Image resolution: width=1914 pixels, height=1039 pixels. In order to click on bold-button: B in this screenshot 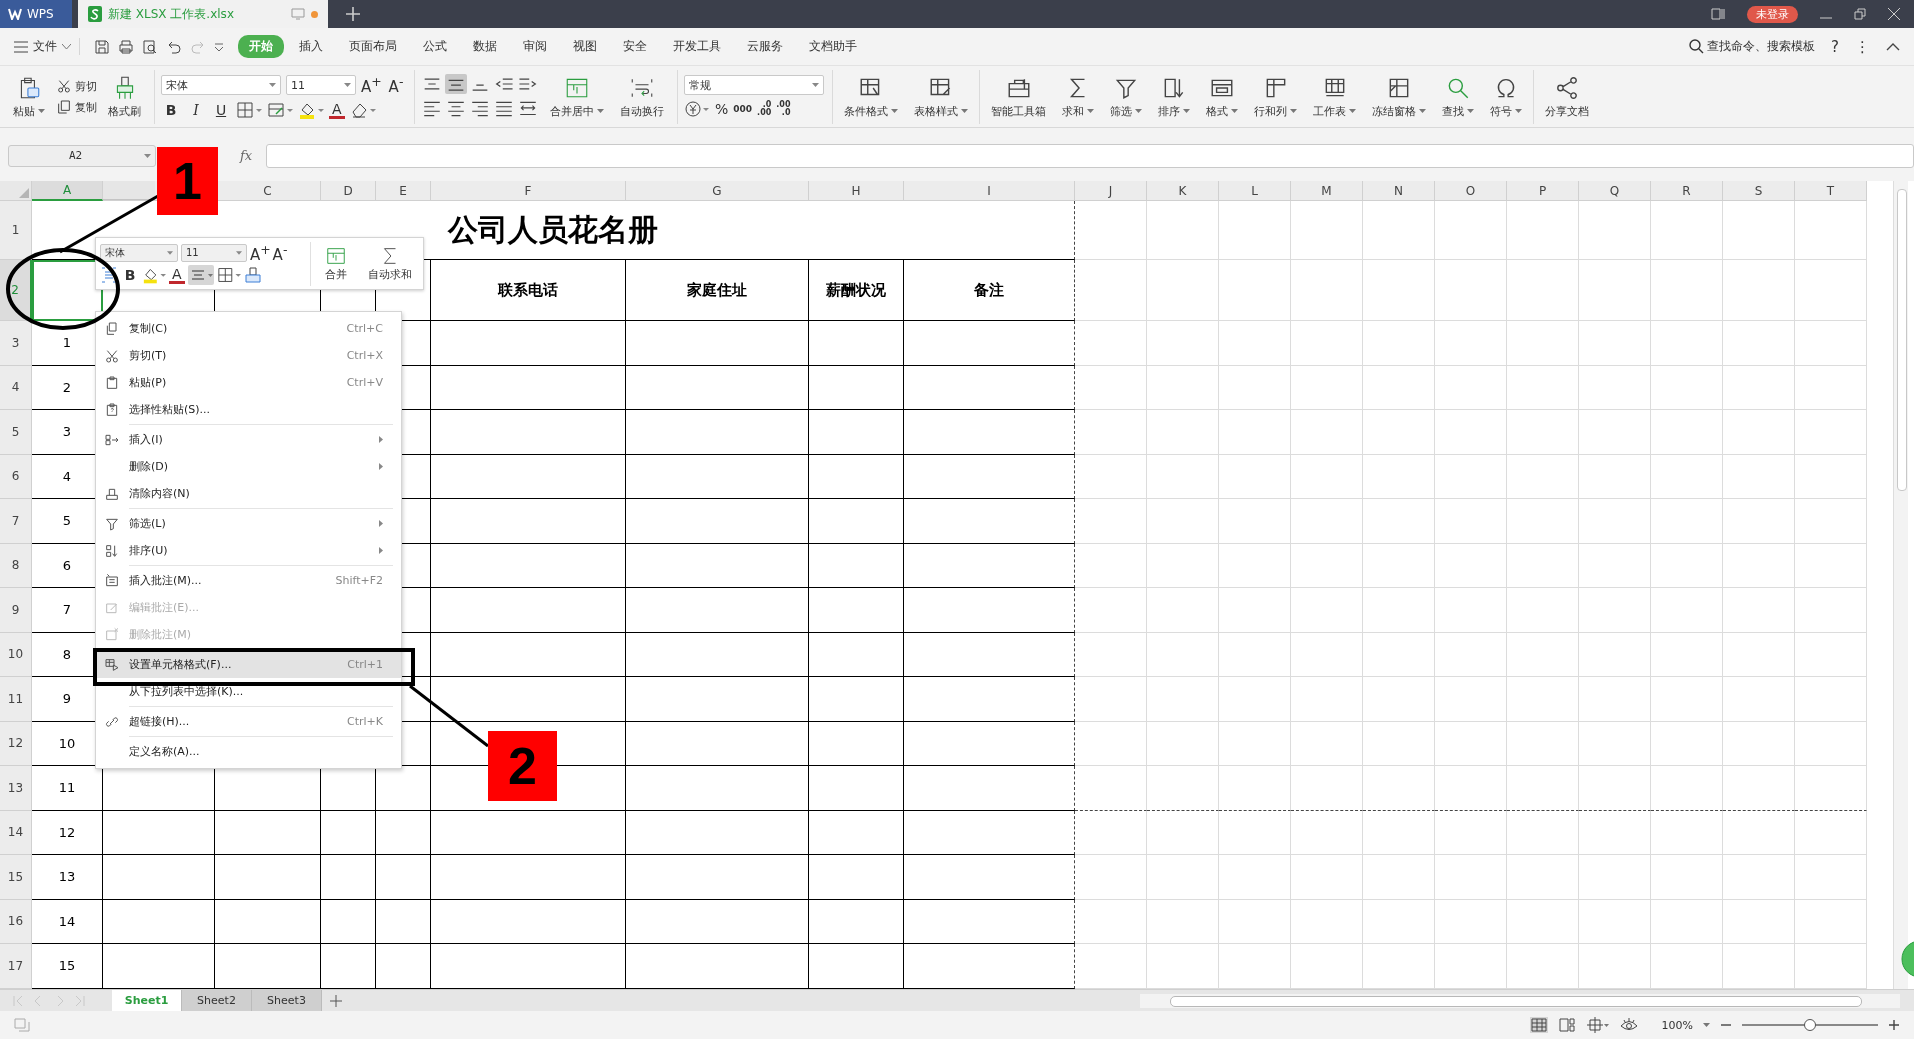, I will do `click(130, 275)`.